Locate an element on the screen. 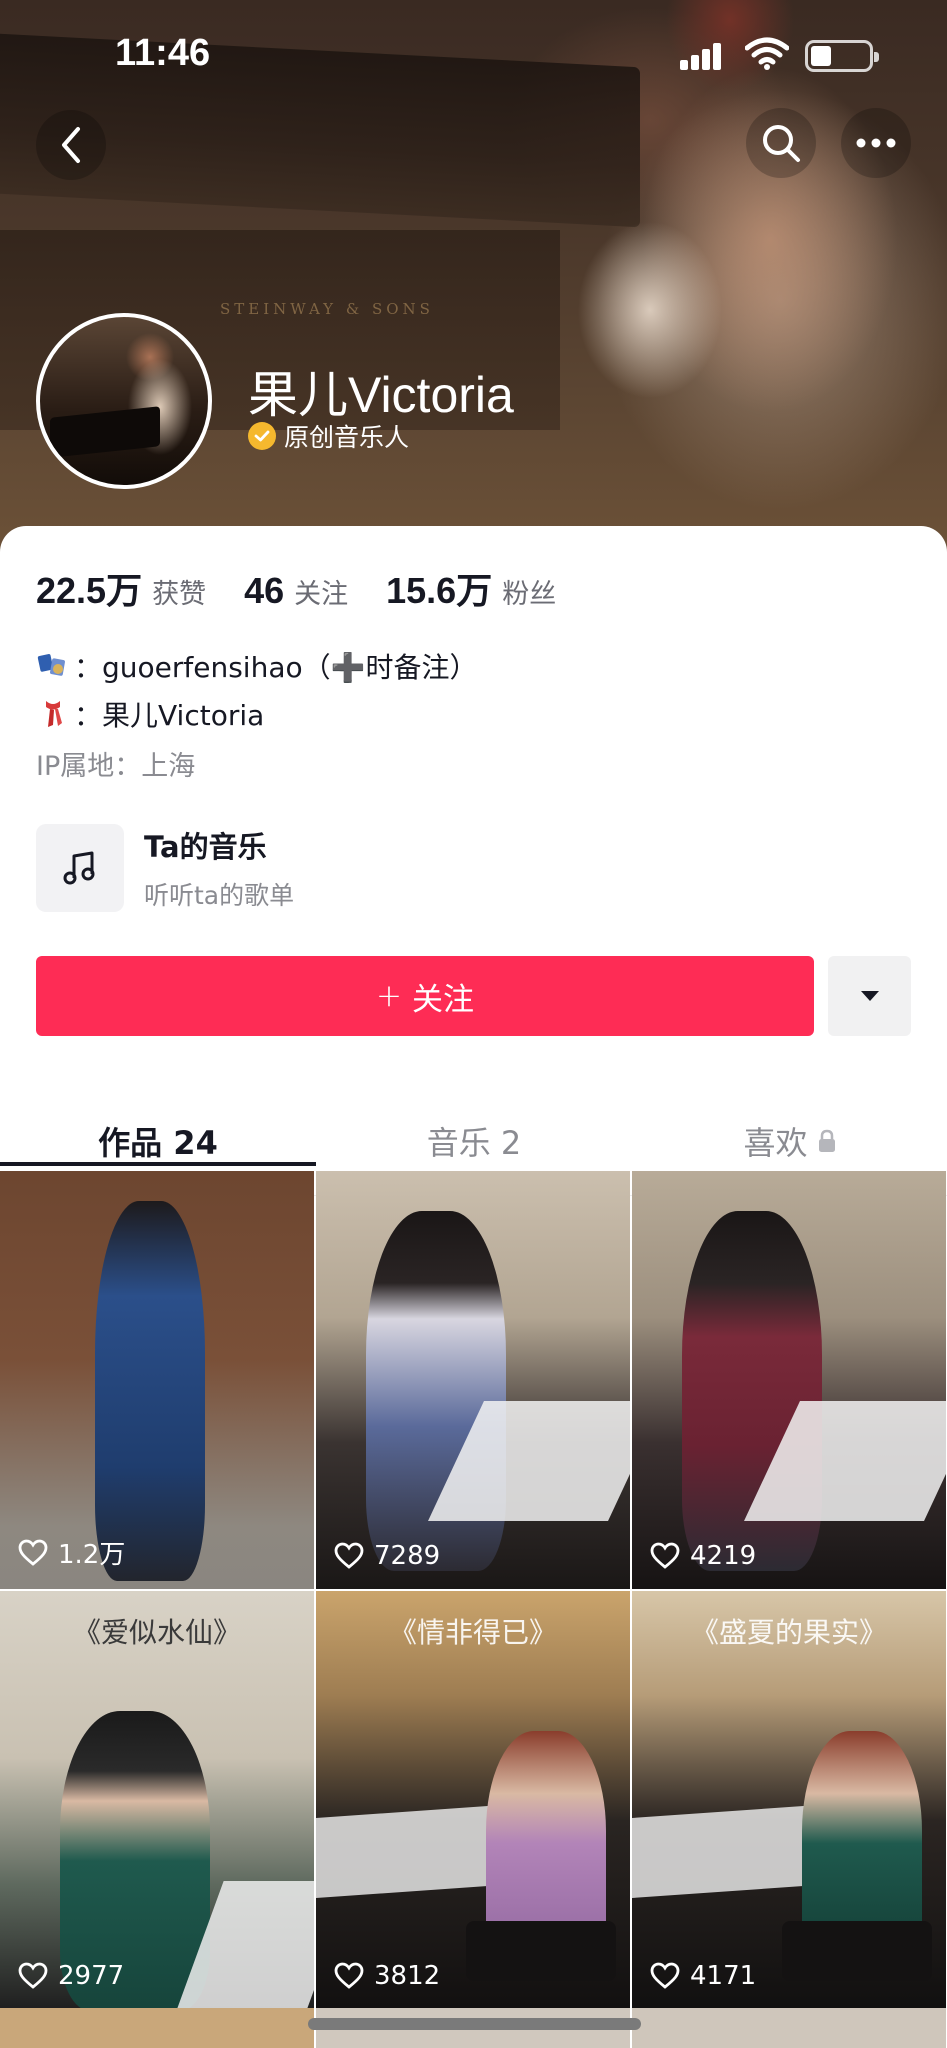  stat-value: 46 is located at coordinates (264, 590).